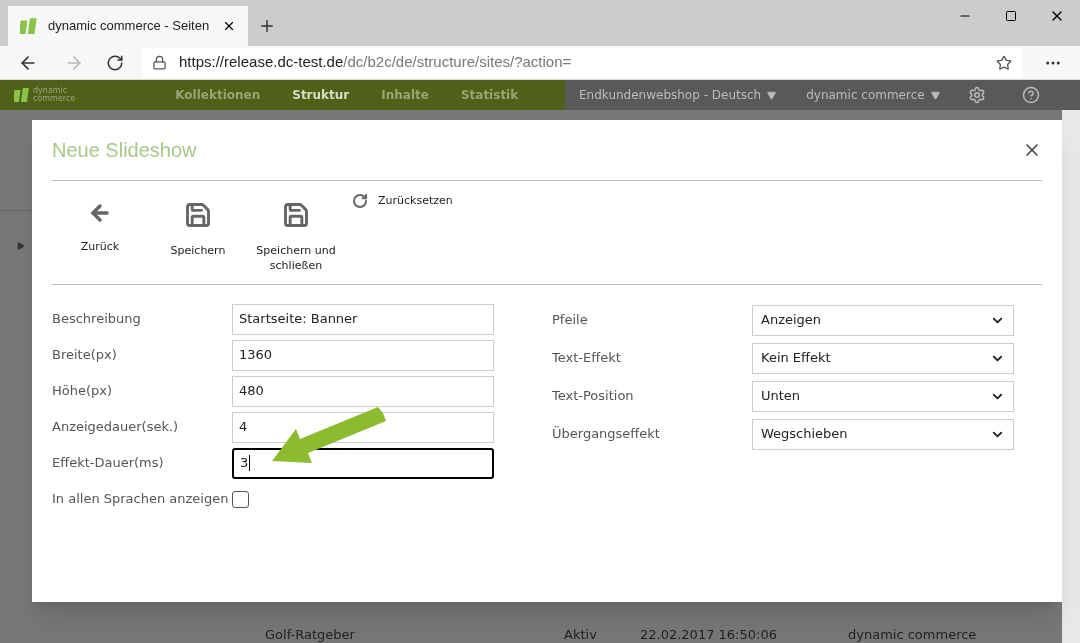 This screenshot has width=1080, height=643. I want to click on account-select: dynamic commerce, so click(873, 95).